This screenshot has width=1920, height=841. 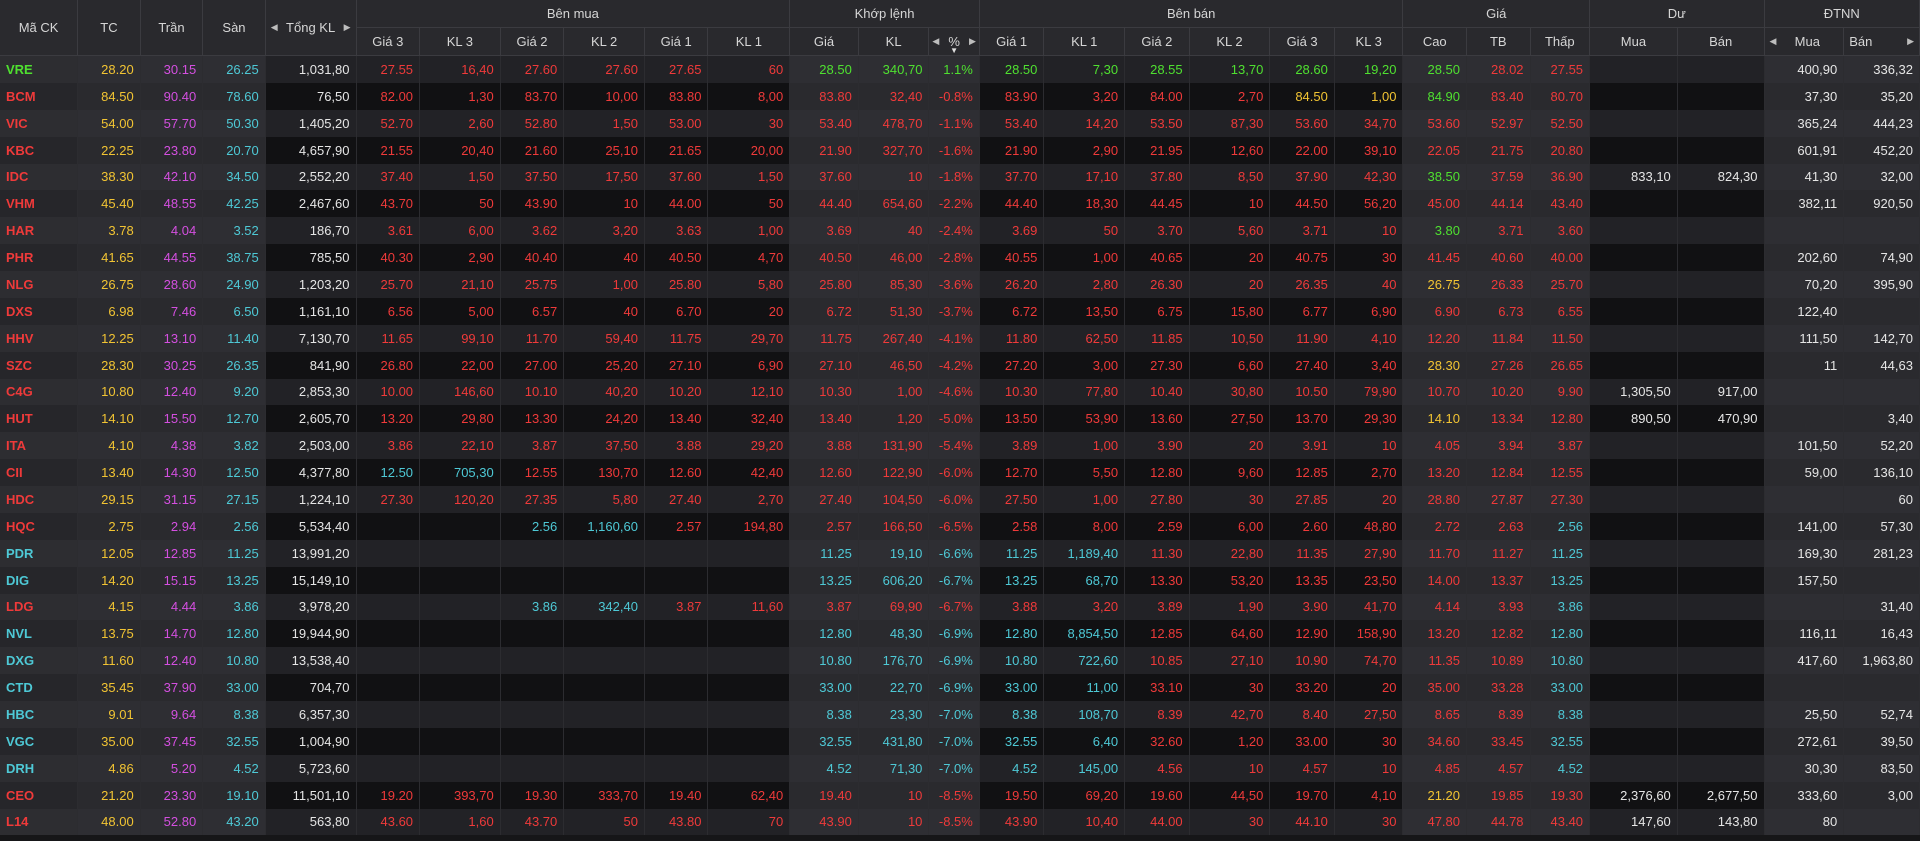 I want to click on symbol-cell: CII, so click(x=39, y=472).